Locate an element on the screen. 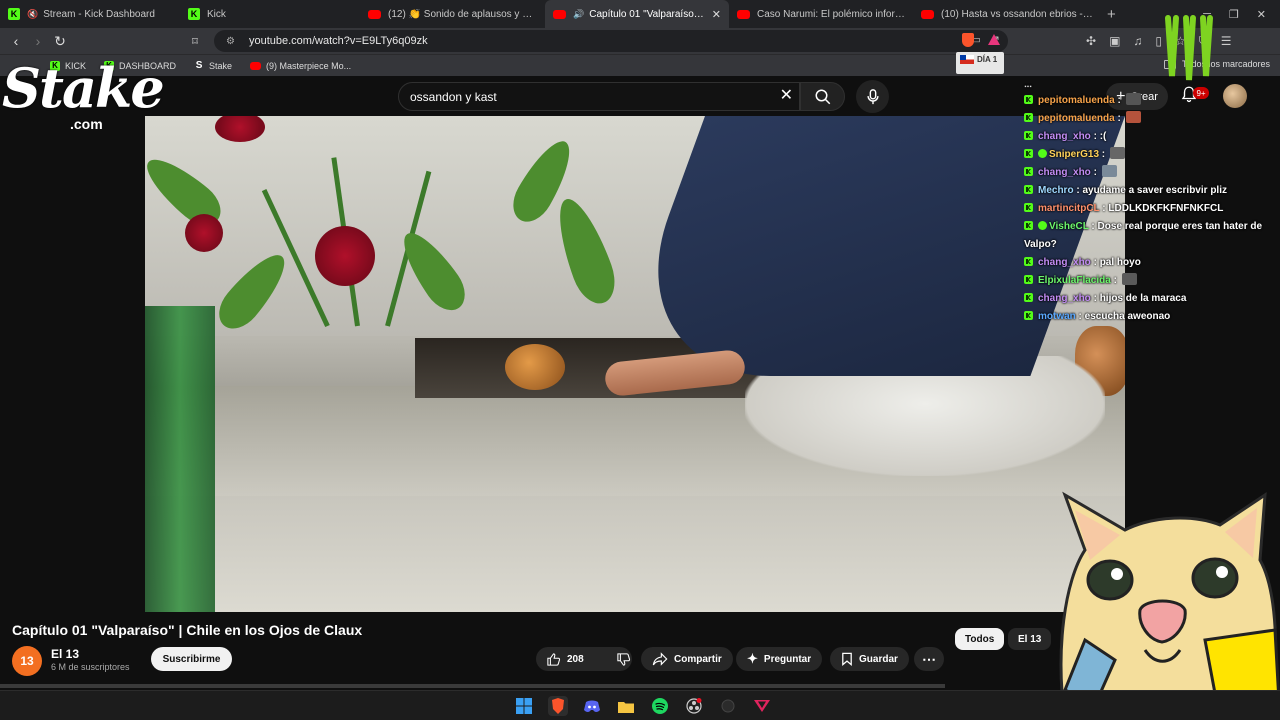 This screenshot has height=720, width=1280. brave-browser-icon is located at coordinates (558, 706).